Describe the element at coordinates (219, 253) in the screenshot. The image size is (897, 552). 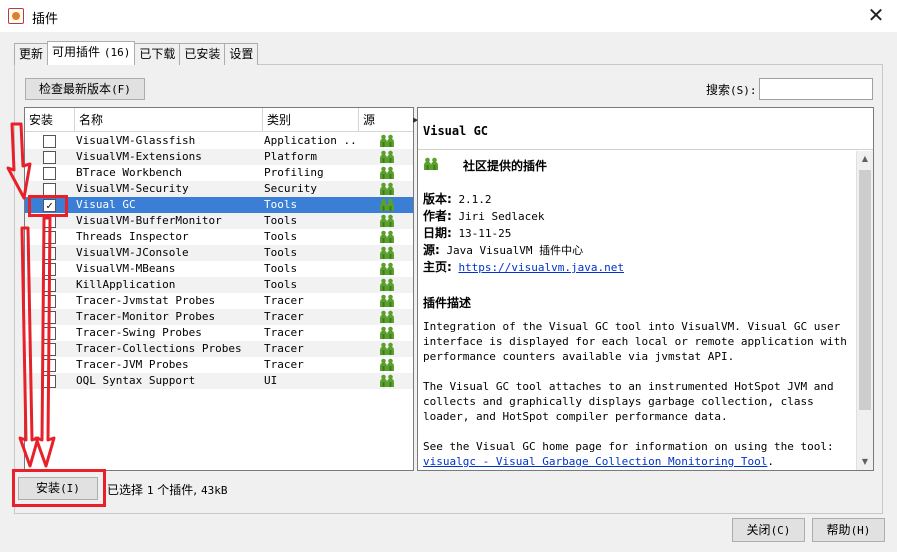
I see `table-row: VisualVM-JConsole Tools` at that location.